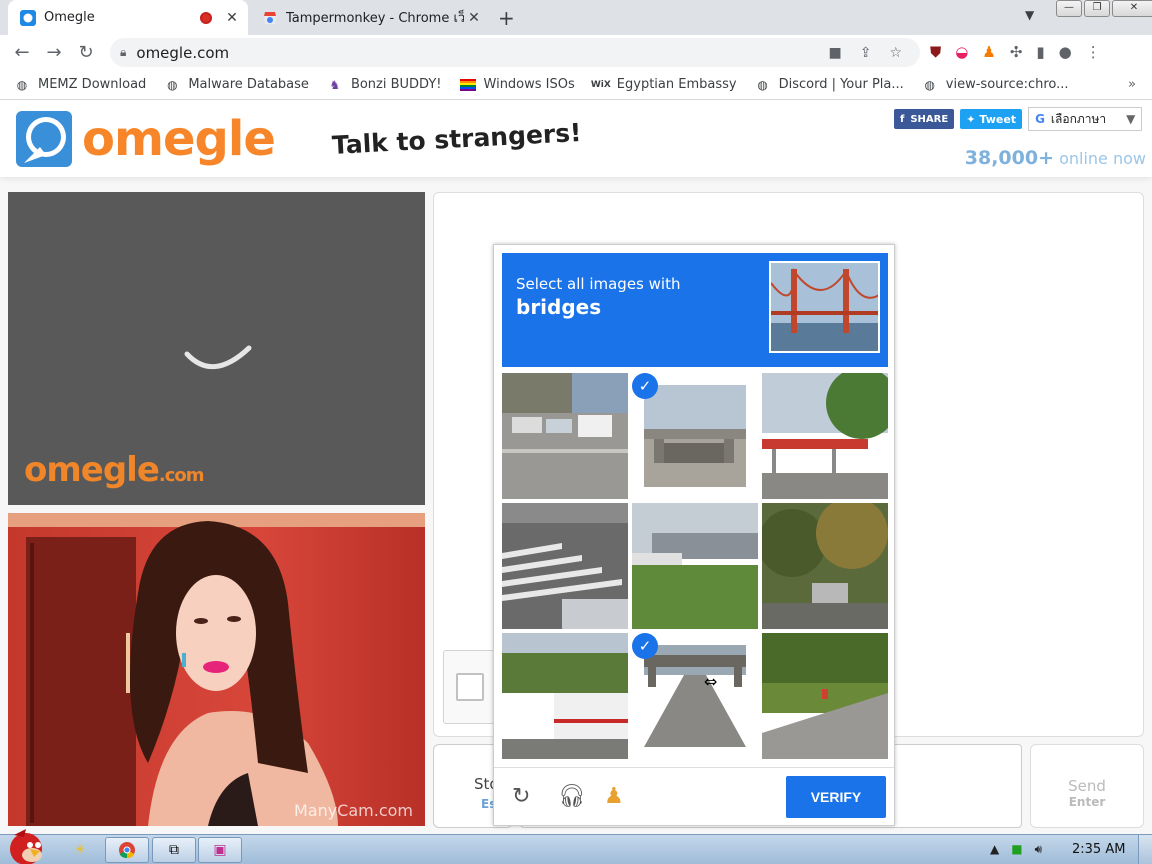 The width and height of the screenshot is (1152, 864). What do you see at coordinates (86, 52) in the screenshot?
I see `reload-icon: ↻` at bounding box center [86, 52].